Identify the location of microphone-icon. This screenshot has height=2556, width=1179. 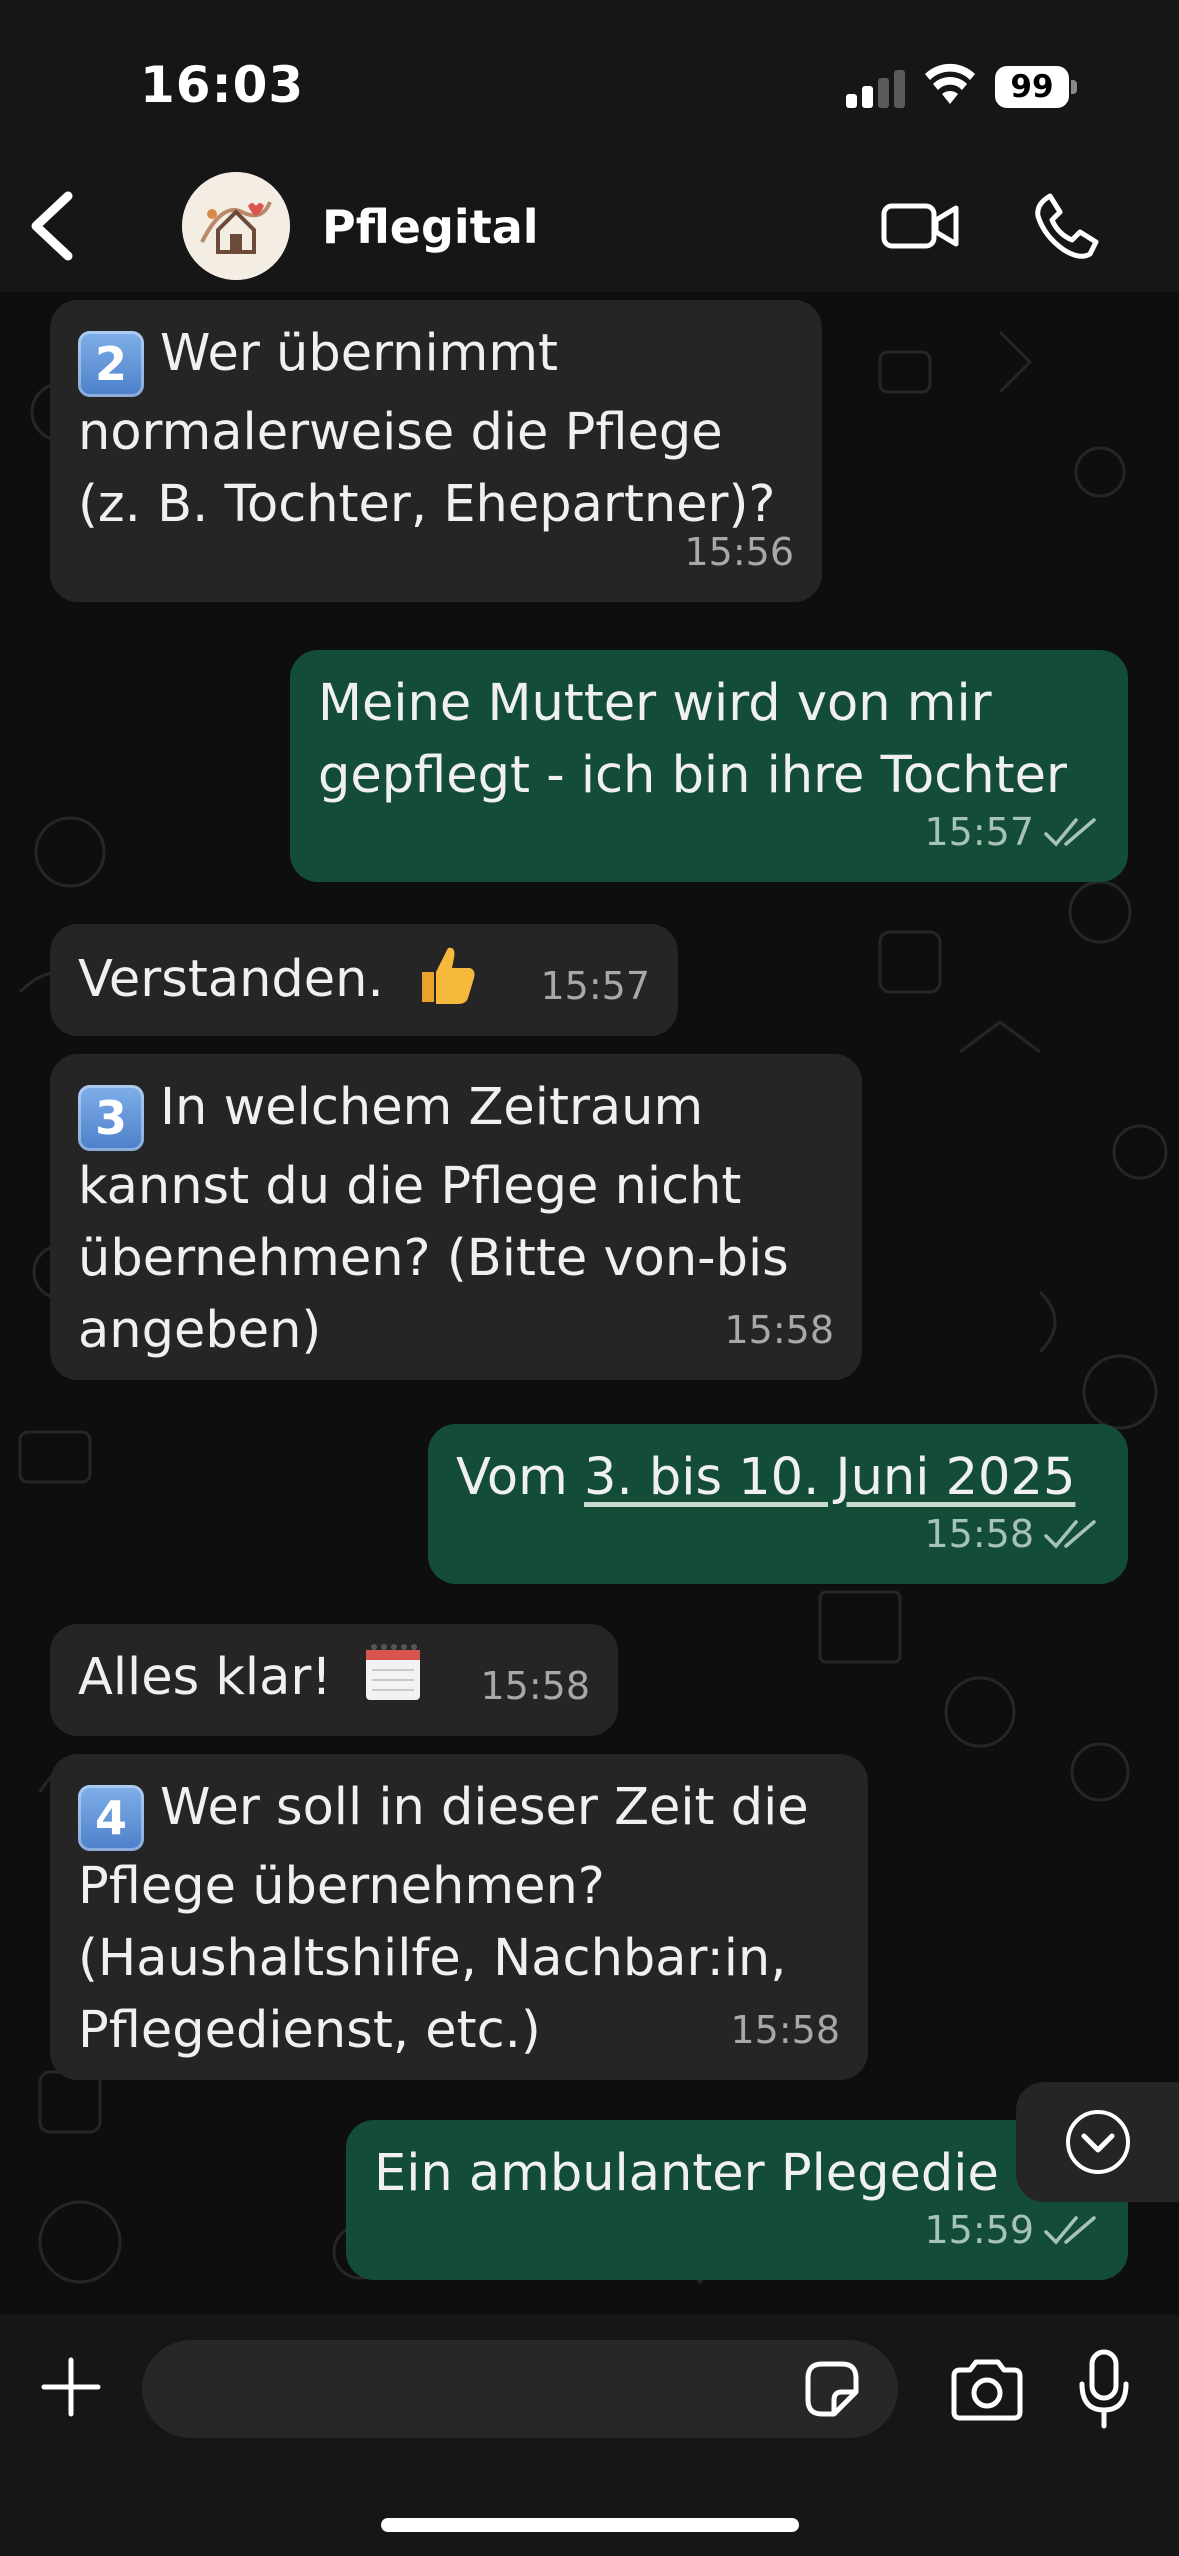
(1104, 2389).